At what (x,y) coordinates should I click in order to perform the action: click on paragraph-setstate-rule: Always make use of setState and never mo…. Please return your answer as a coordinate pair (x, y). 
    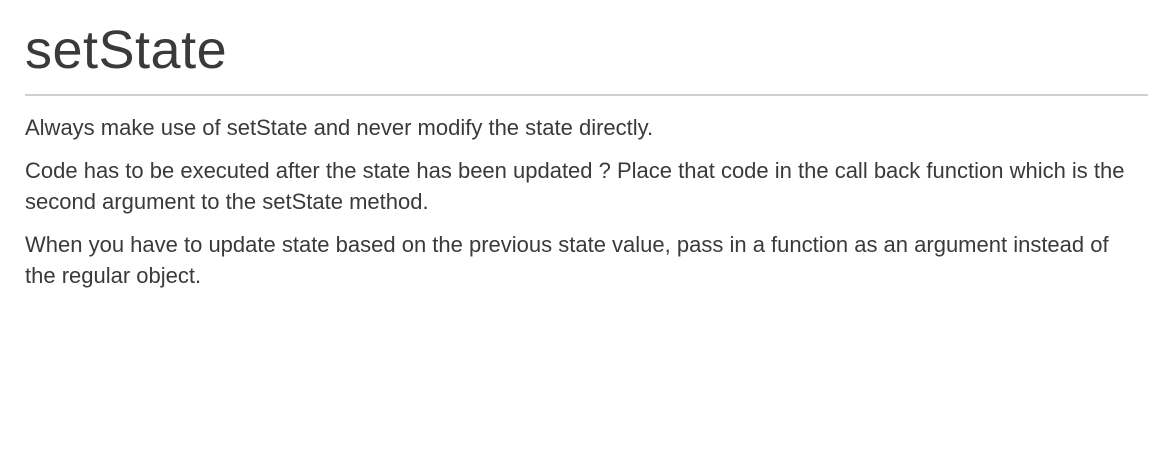
    Looking at the image, I should click on (339, 127).